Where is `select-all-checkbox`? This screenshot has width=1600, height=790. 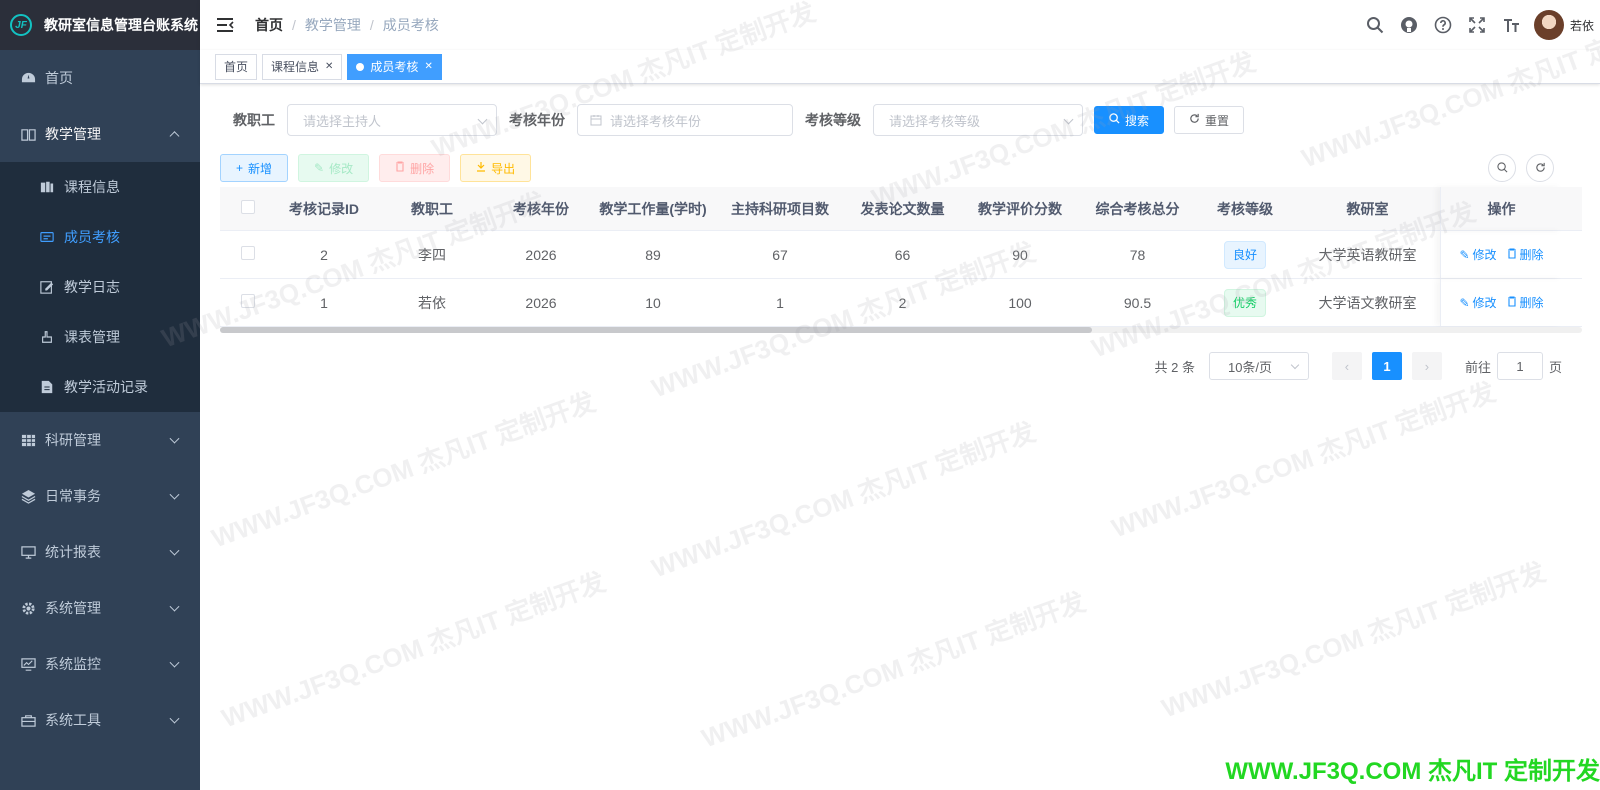
select-all-checkbox is located at coordinates (247, 207).